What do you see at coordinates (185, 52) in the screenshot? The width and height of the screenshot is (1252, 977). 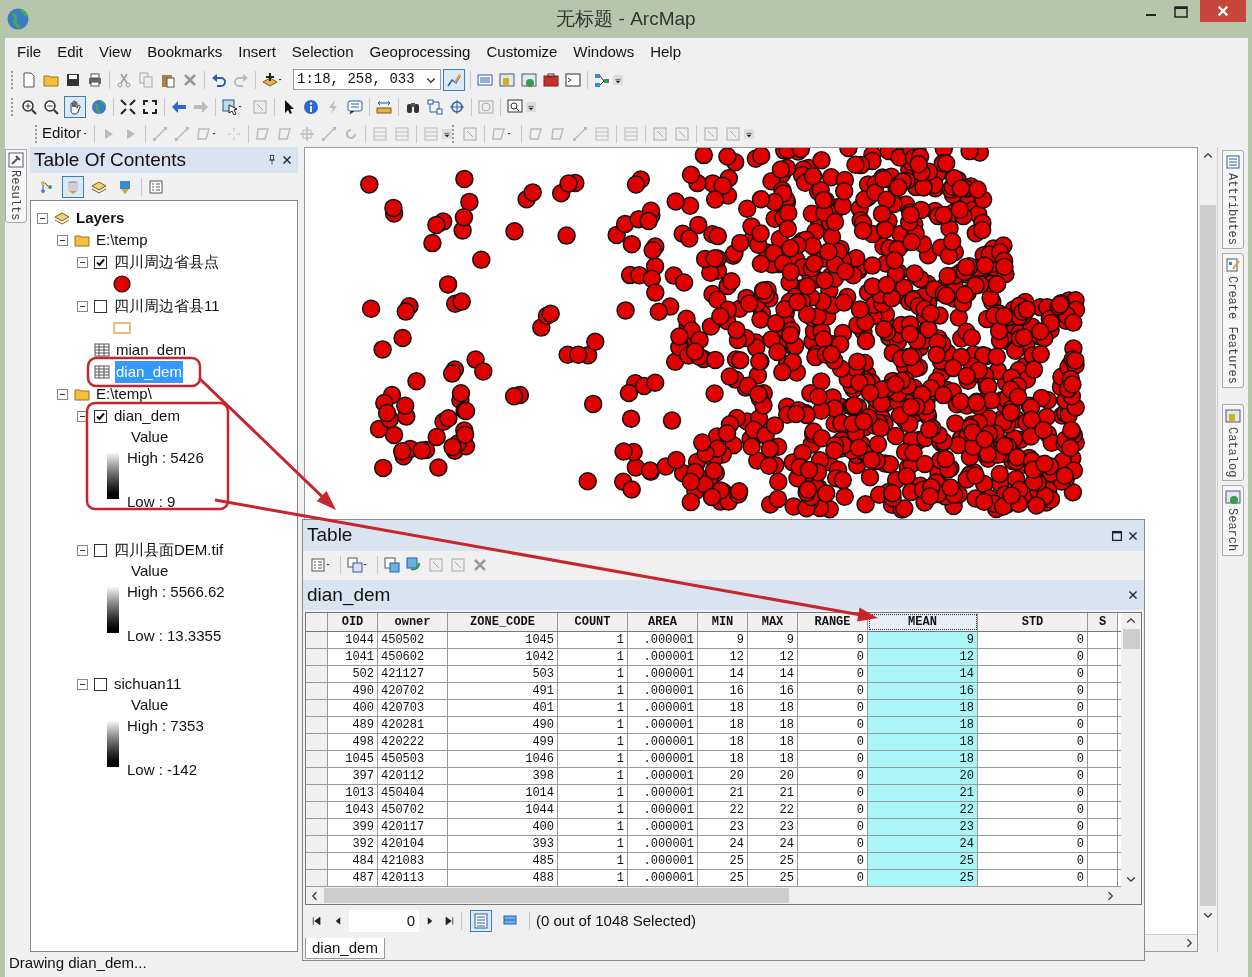 I see `menu-item: Bookmarks` at bounding box center [185, 52].